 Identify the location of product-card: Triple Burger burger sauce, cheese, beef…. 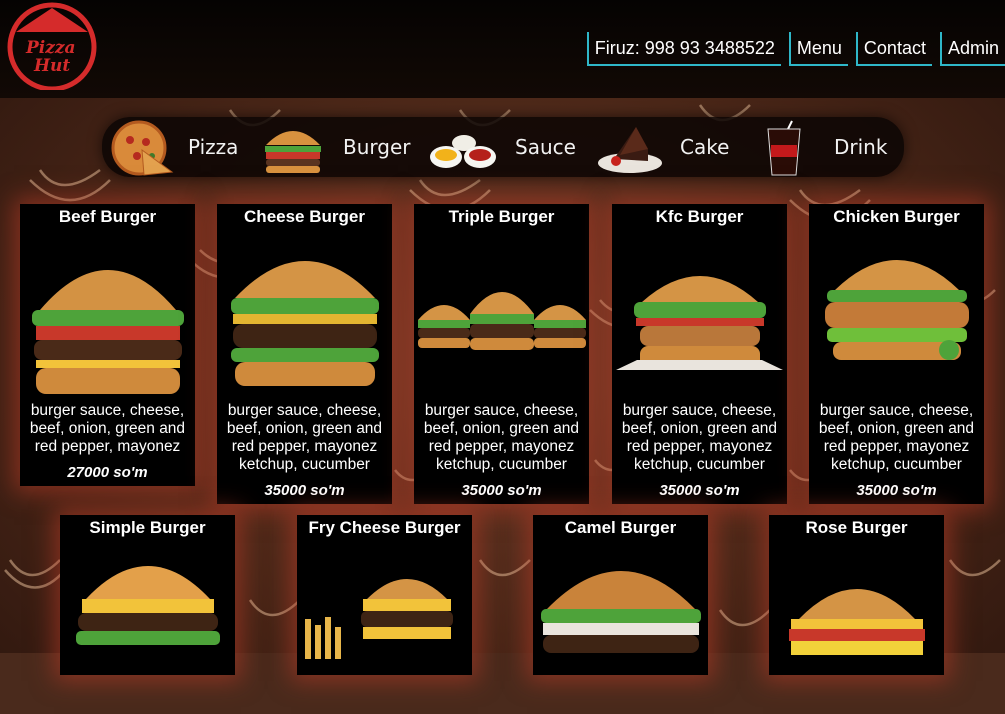
(501, 354).